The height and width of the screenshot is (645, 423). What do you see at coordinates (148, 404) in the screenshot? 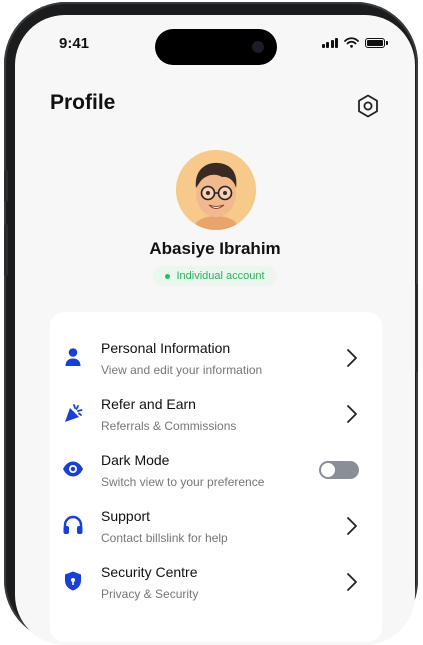
I see `menu-item-title: Refer and Earn` at bounding box center [148, 404].